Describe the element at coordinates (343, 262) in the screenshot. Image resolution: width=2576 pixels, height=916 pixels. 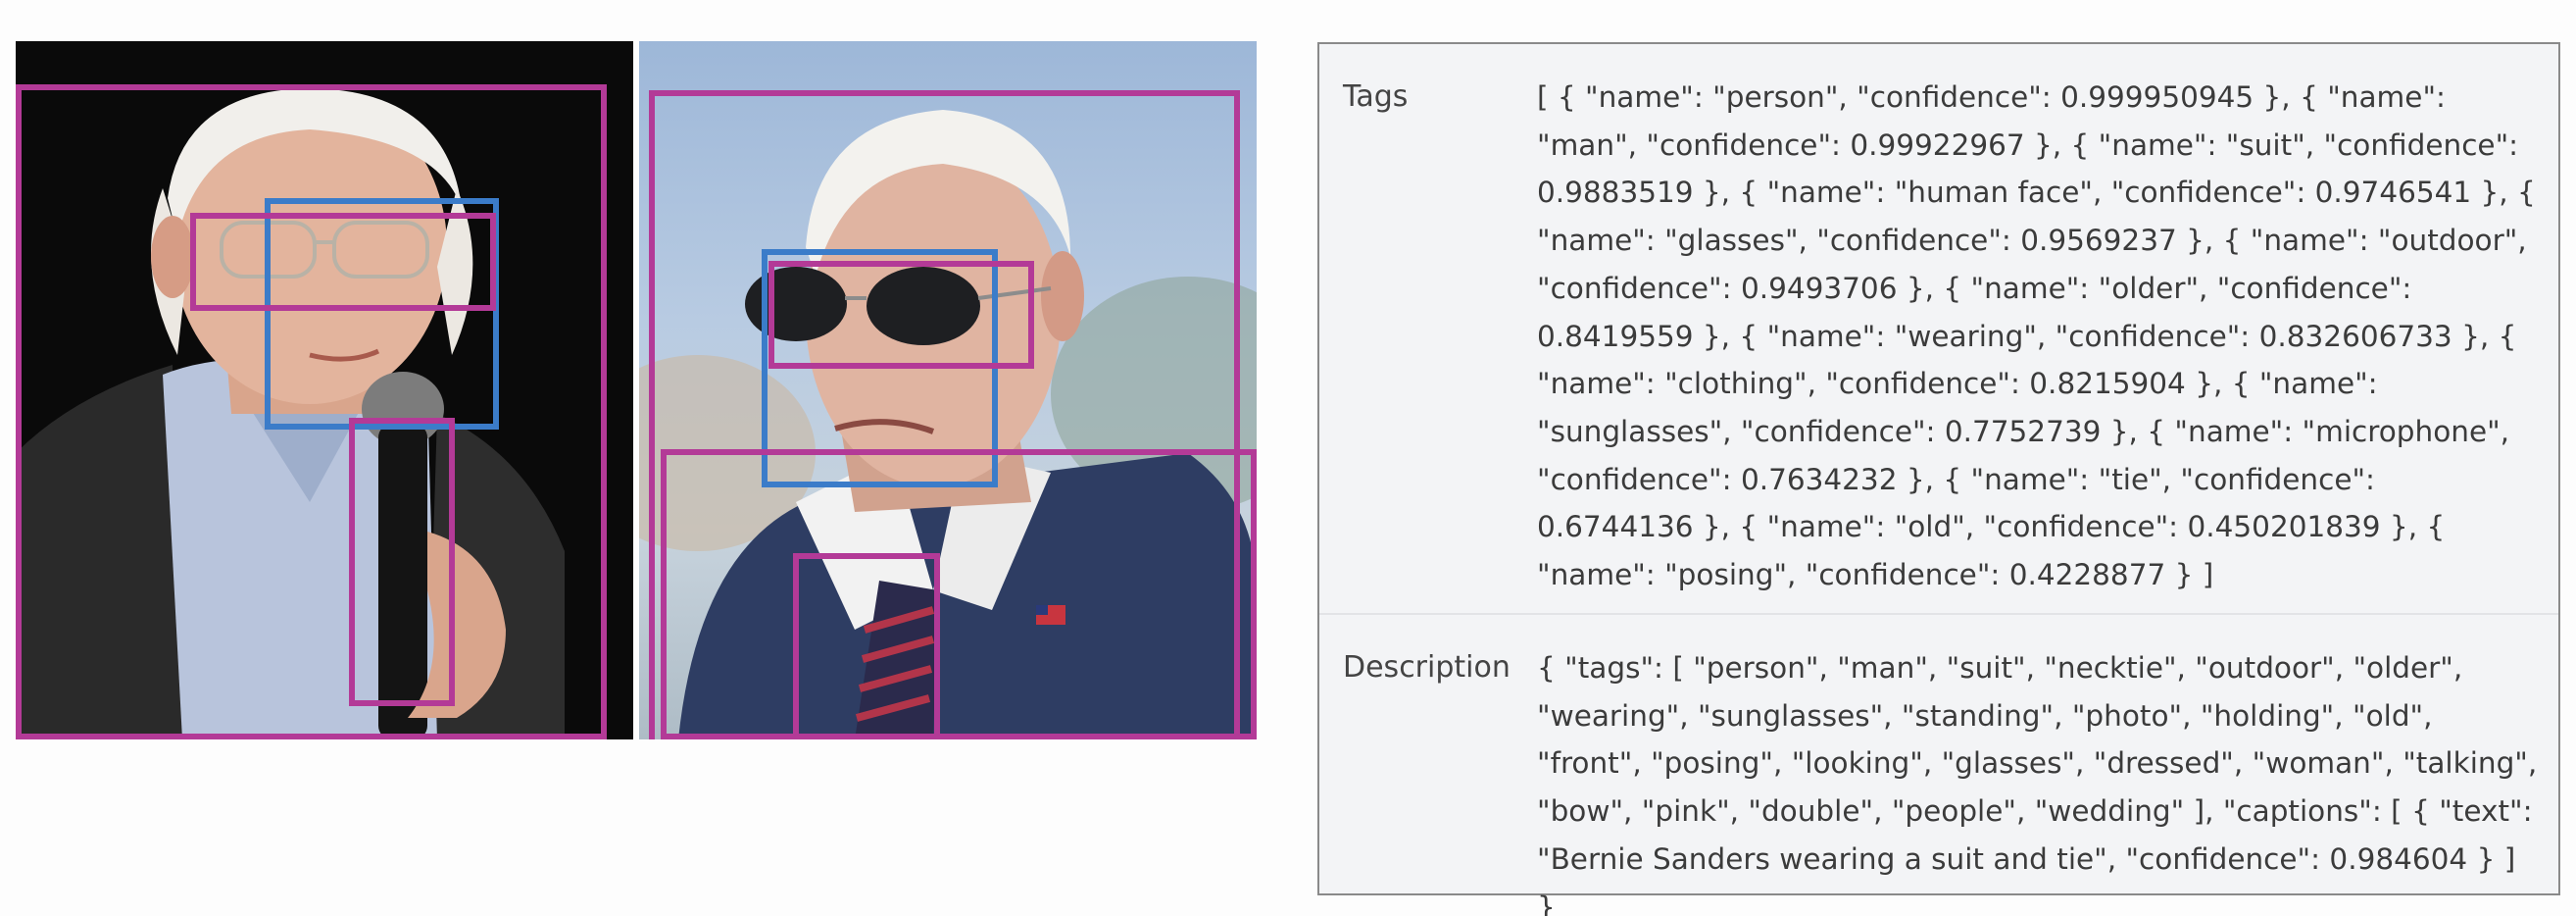
I see `detection-box-glasses` at that location.